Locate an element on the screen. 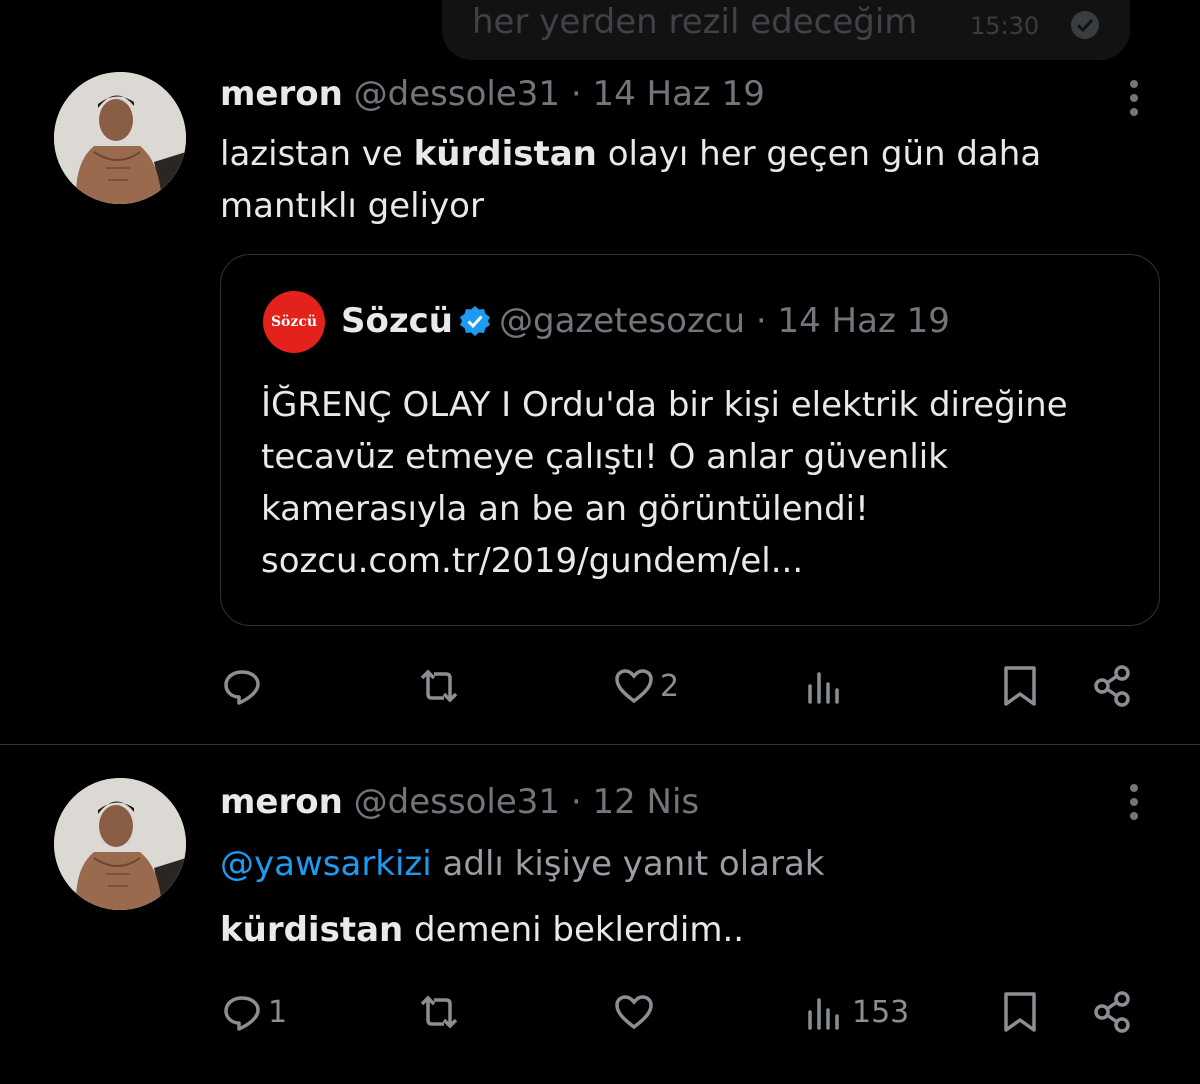 The height and width of the screenshot is (1084, 1200). quoted-text-line: tecavüz etmeye çalıştı! O anlar güvenlik is located at coordinates (604, 457).